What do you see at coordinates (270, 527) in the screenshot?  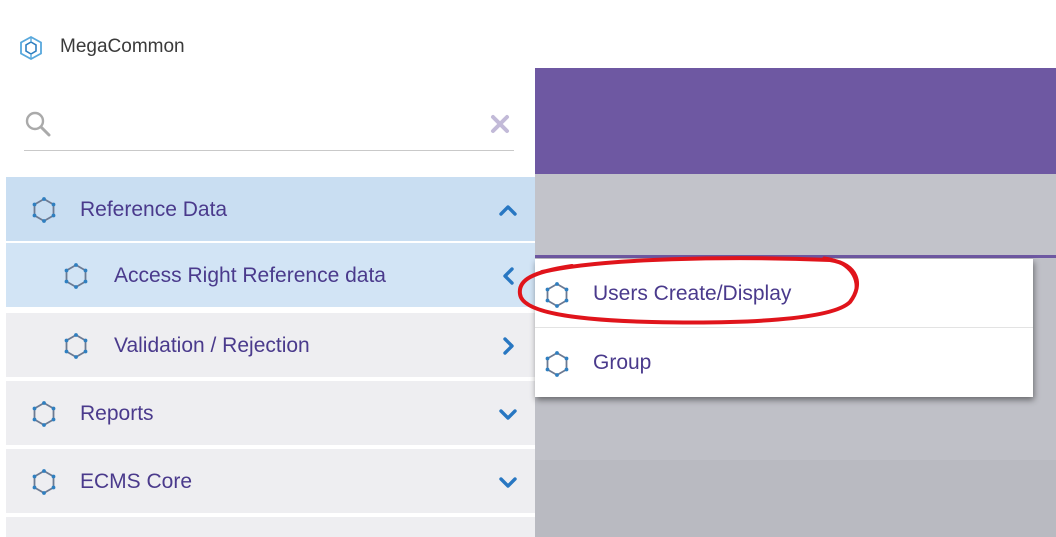 I see `menu-item-next` at bounding box center [270, 527].